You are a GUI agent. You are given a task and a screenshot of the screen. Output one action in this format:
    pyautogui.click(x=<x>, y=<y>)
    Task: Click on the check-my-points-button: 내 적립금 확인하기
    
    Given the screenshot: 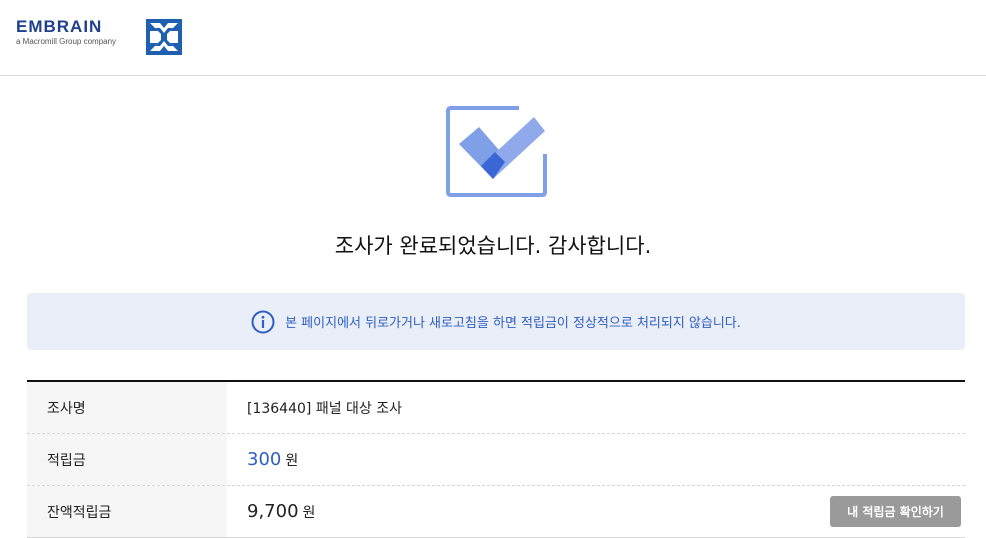 What is the action you would take?
    pyautogui.click(x=895, y=511)
    